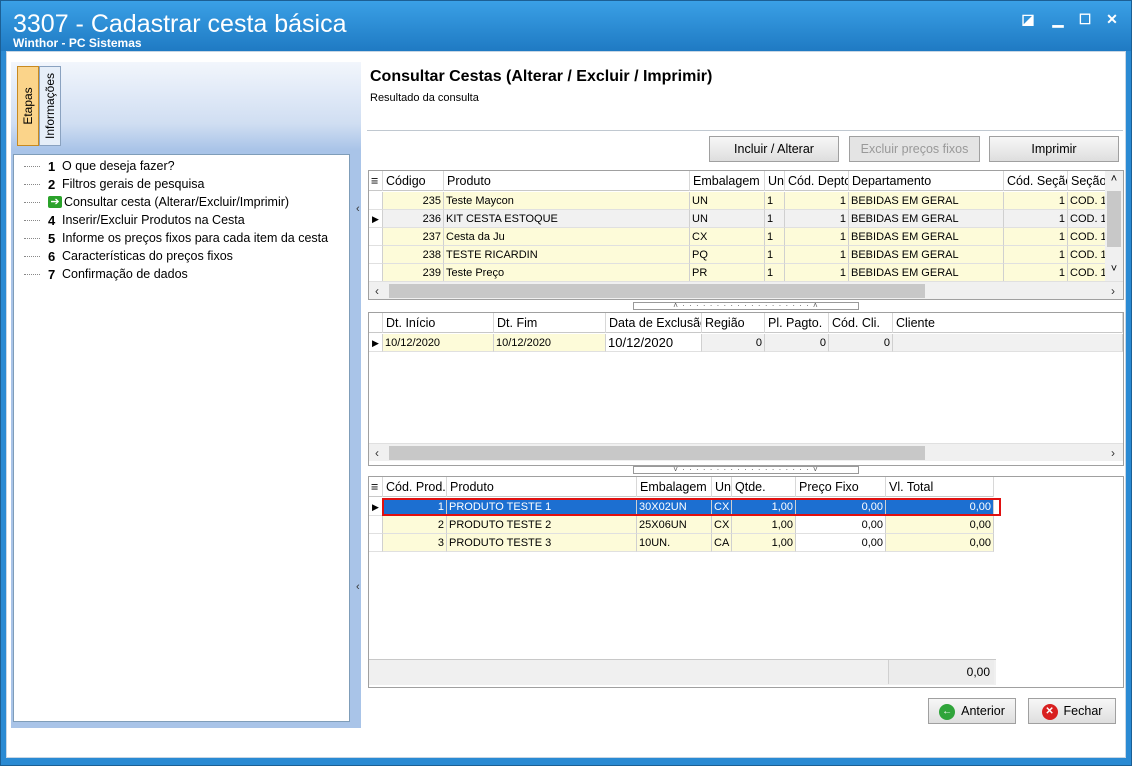 This screenshot has height=766, width=1132. What do you see at coordinates (817, 181) in the screenshot?
I see `column-header: Cód. Depto` at bounding box center [817, 181].